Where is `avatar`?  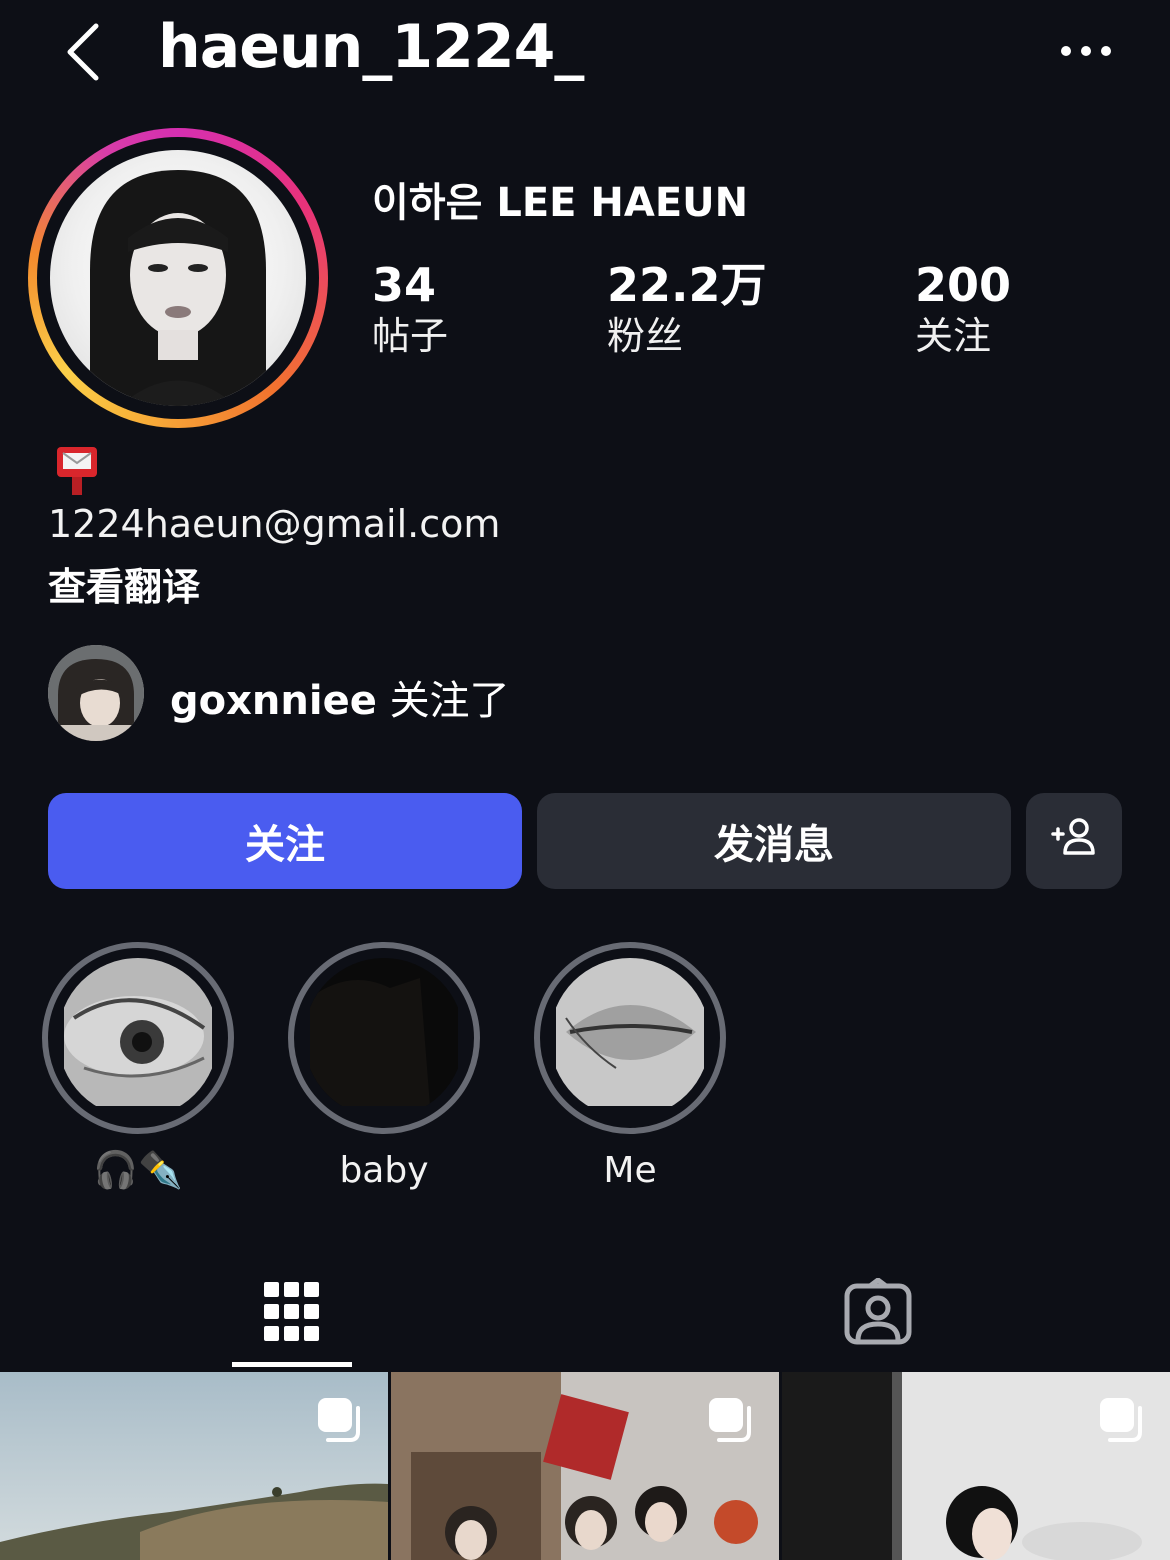
avatar is located at coordinates (178, 278).